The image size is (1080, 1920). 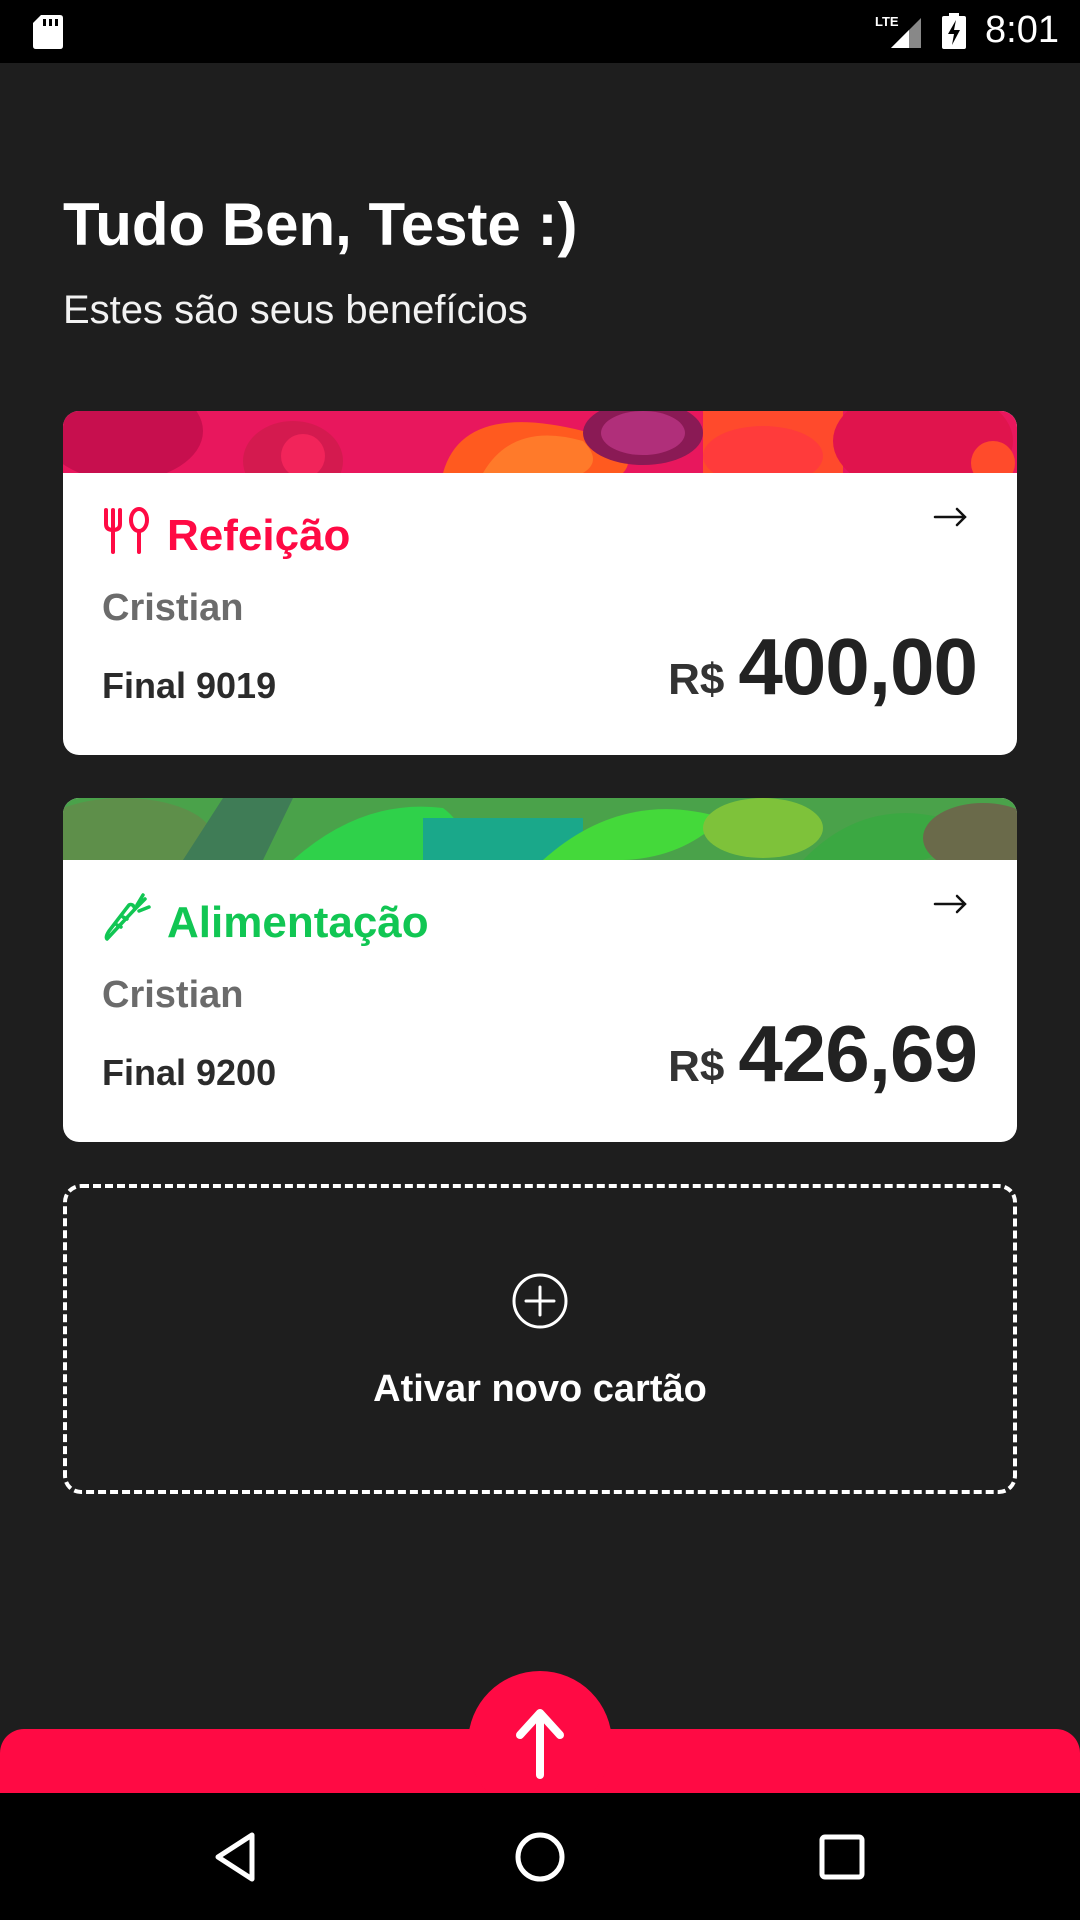 What do you see at coordinates (189, 1072) in the screenshot?
I see `card-final-digits: Final 9200` at bounding box center [189, 1072].